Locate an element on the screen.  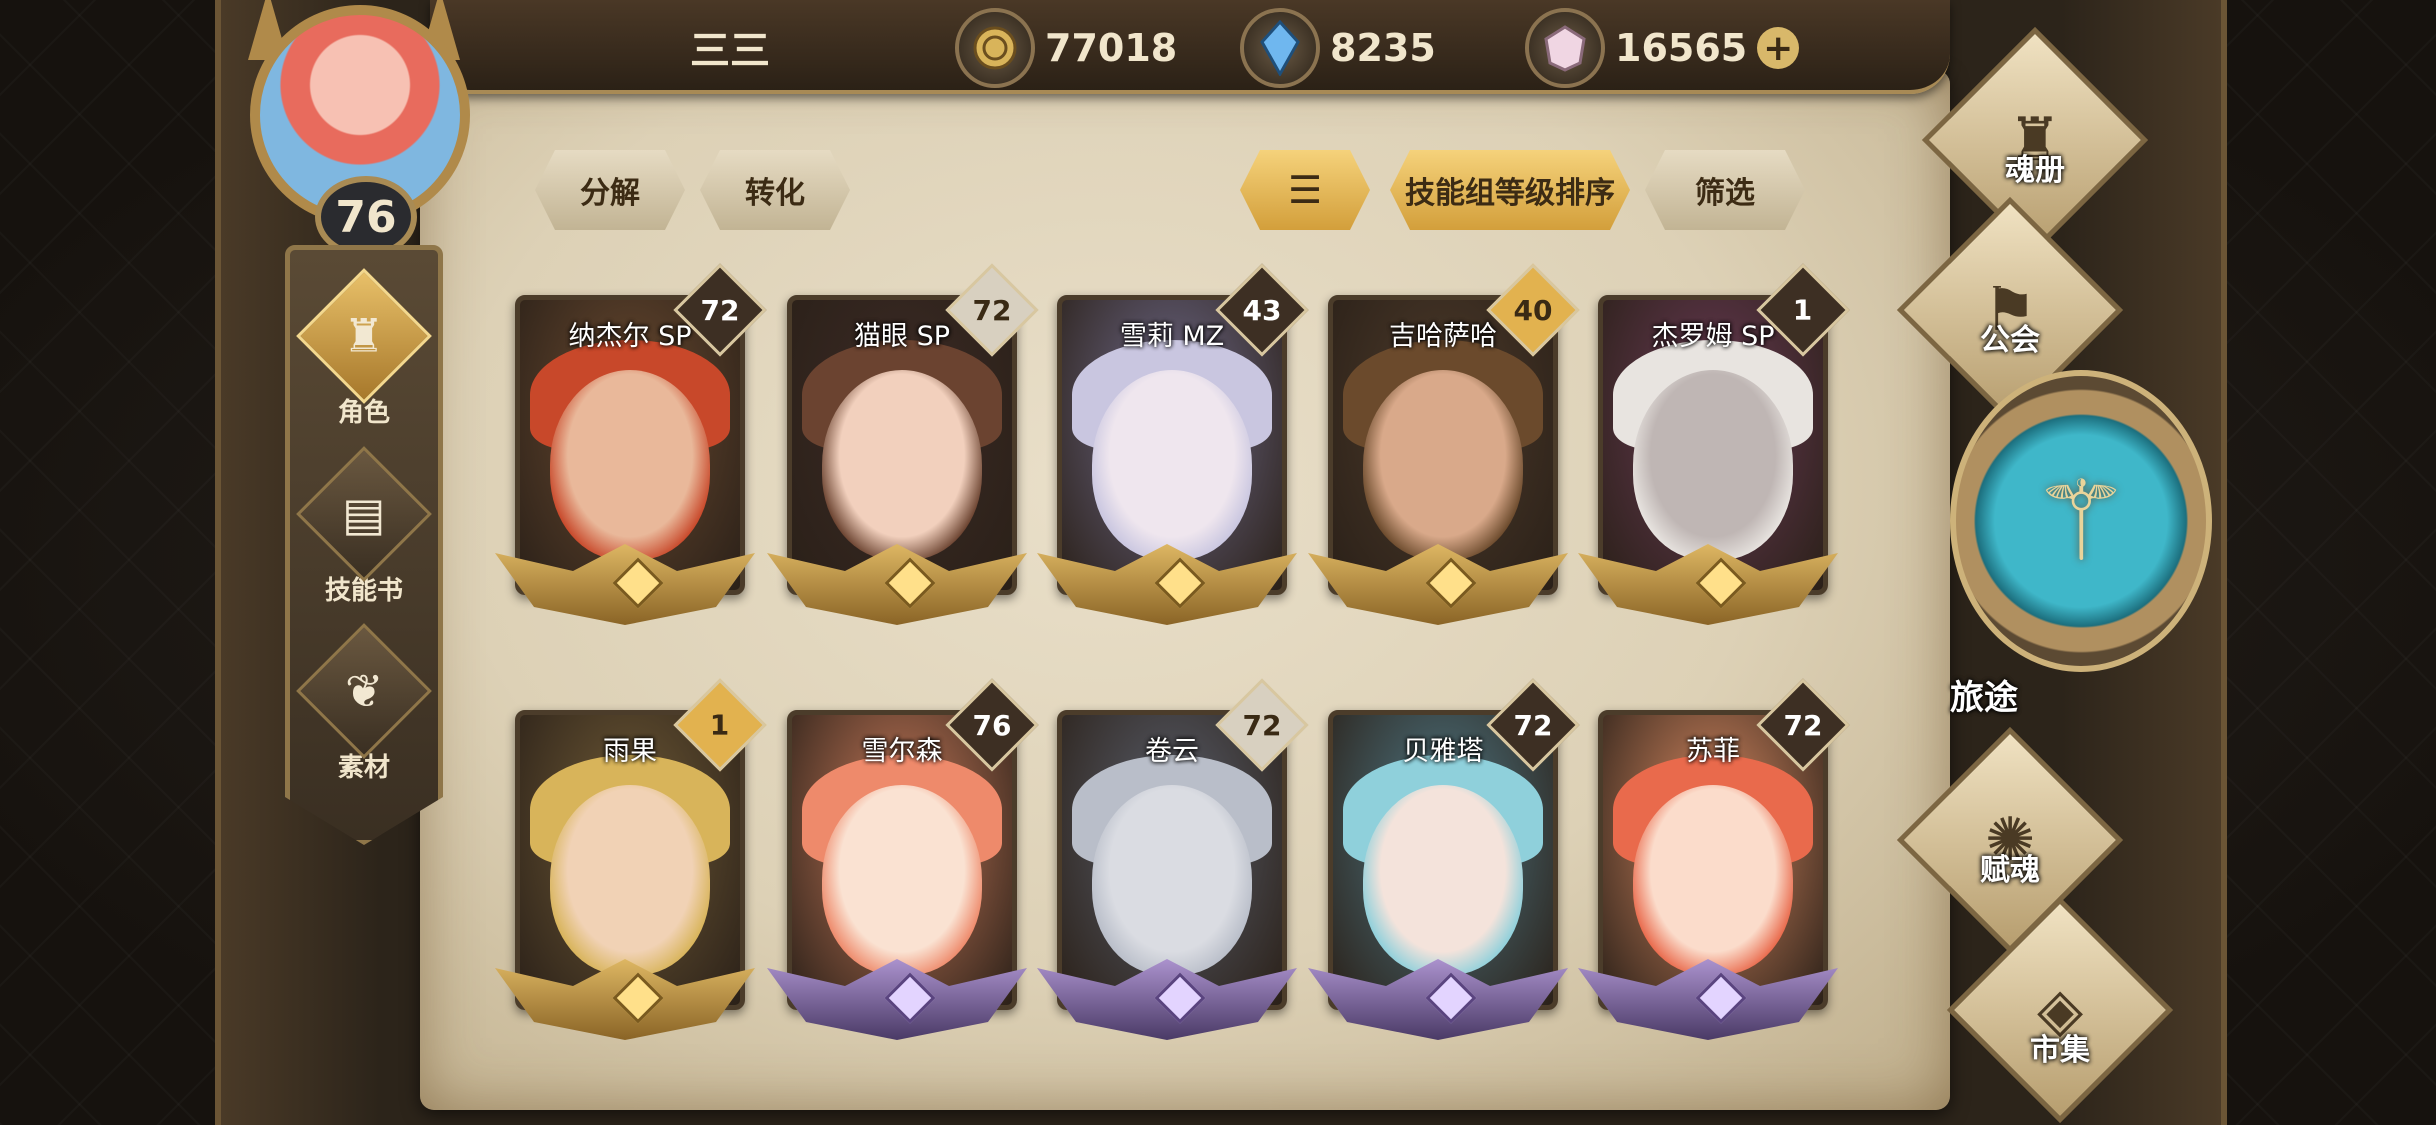
hero-card: 苏菲 72 is located at coordinates (1714, 859).